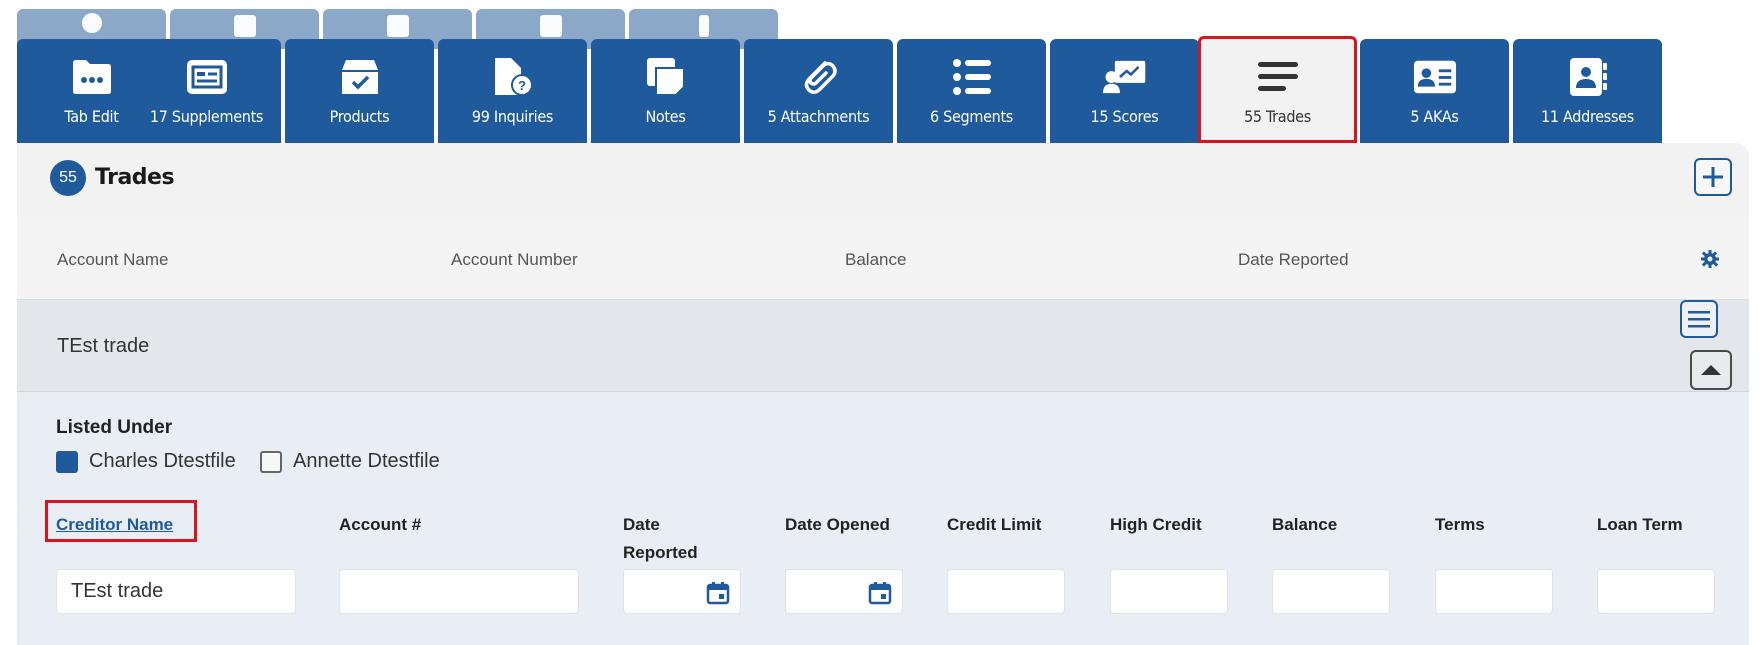  What do you see at coordinates (660, 552) in the screenshot?
I see `date-reported-label-line2: Reported` at bounding box center [660, 552].